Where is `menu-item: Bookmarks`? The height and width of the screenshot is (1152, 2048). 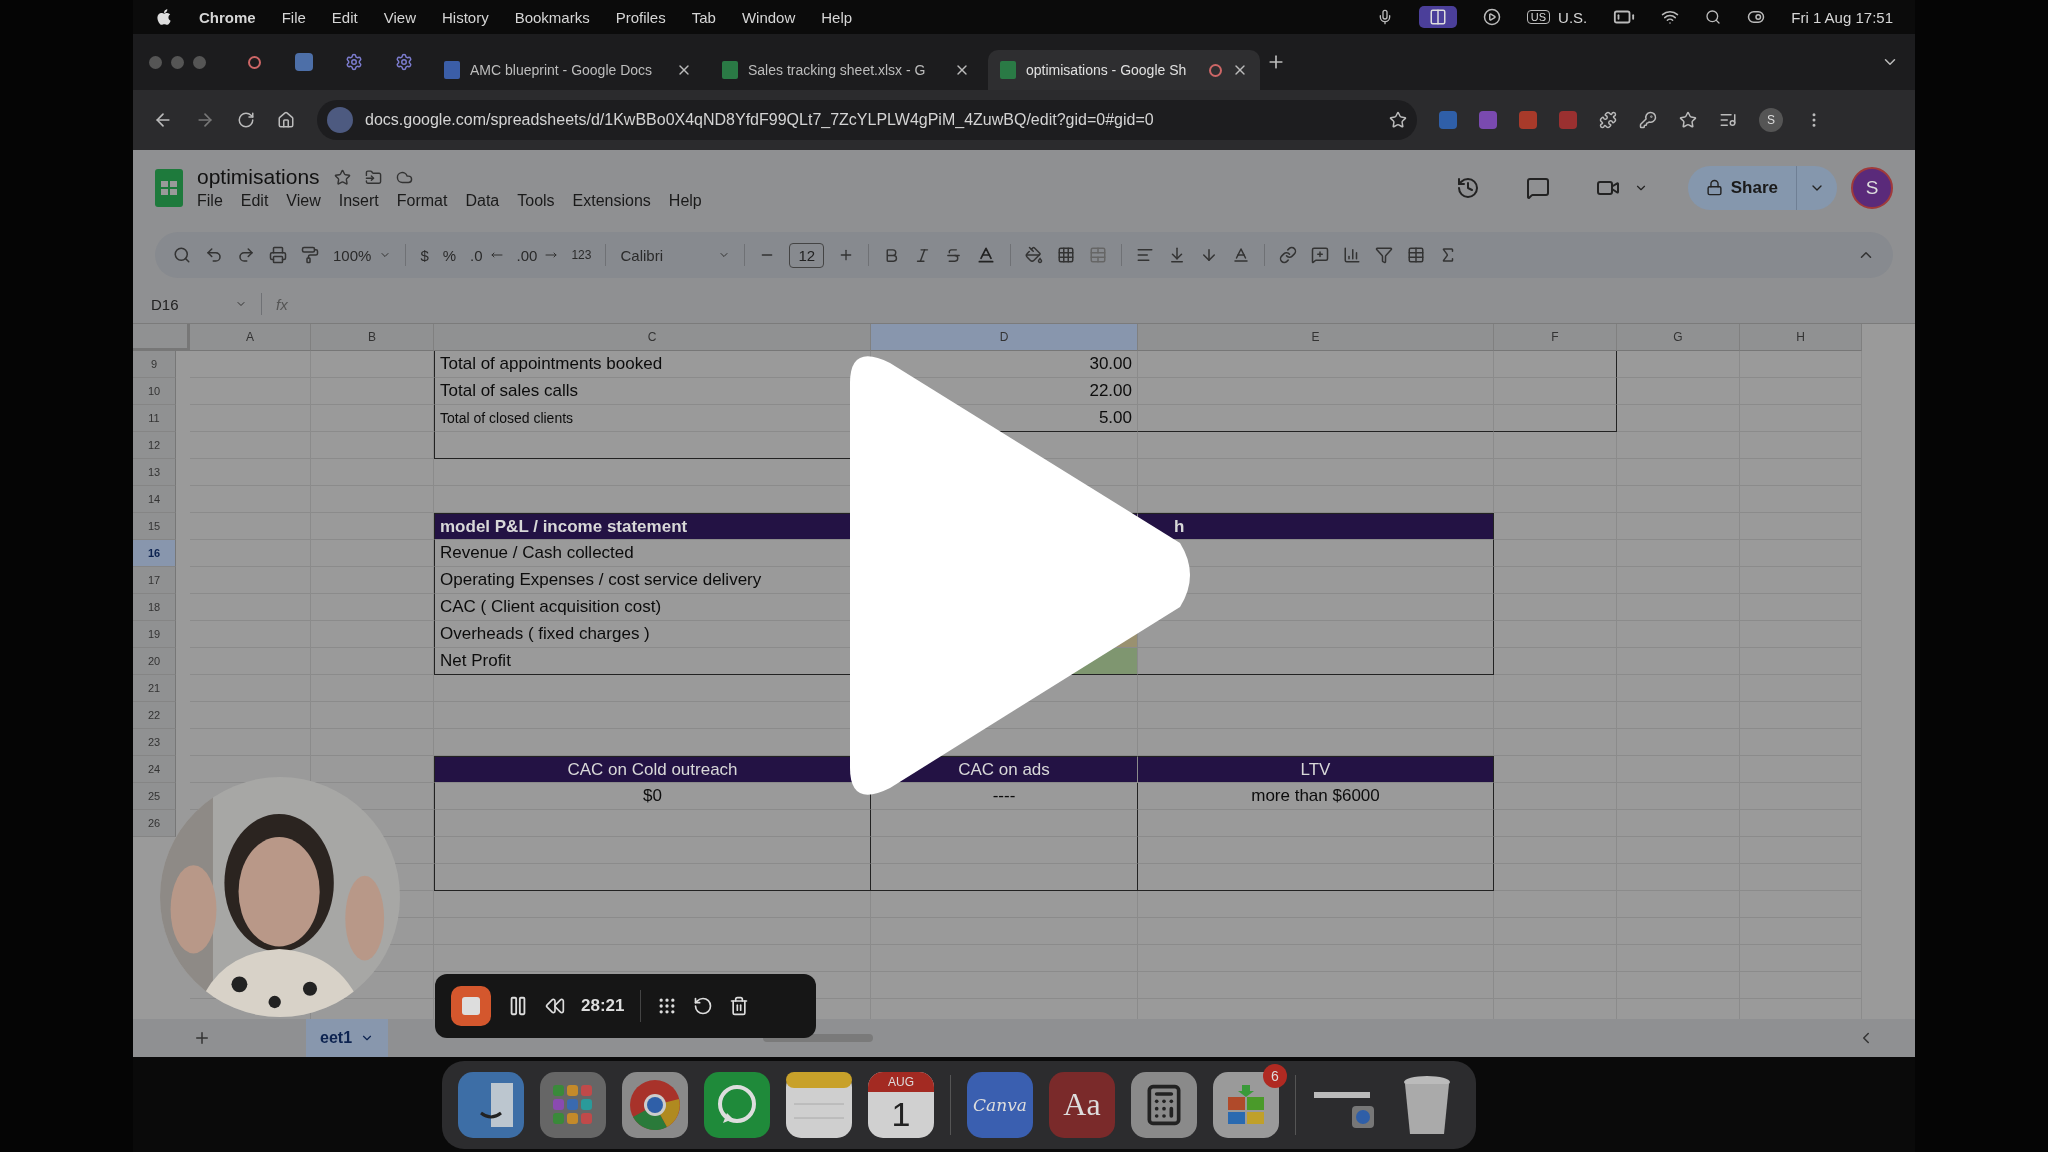 menu-item: Bookmarks is located at coordinates (552, 17).